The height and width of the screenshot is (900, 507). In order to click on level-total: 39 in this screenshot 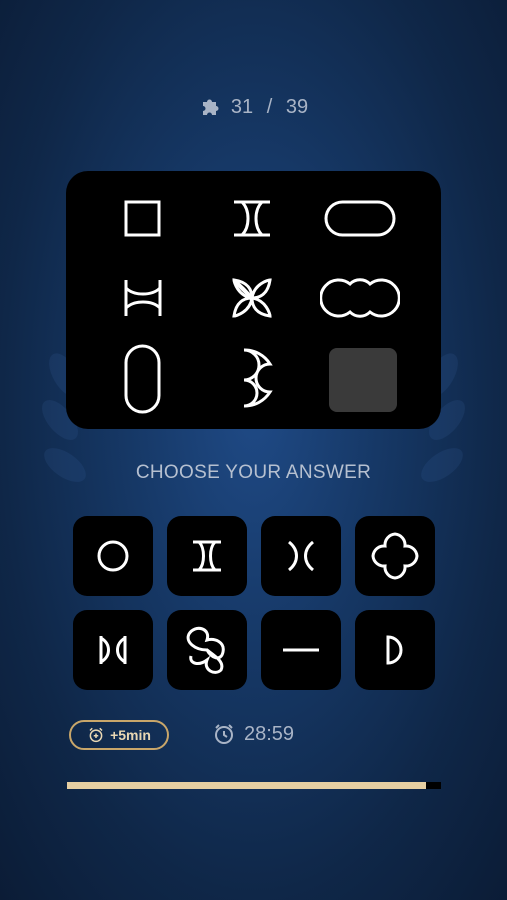, I will do `click(297, 106)`.